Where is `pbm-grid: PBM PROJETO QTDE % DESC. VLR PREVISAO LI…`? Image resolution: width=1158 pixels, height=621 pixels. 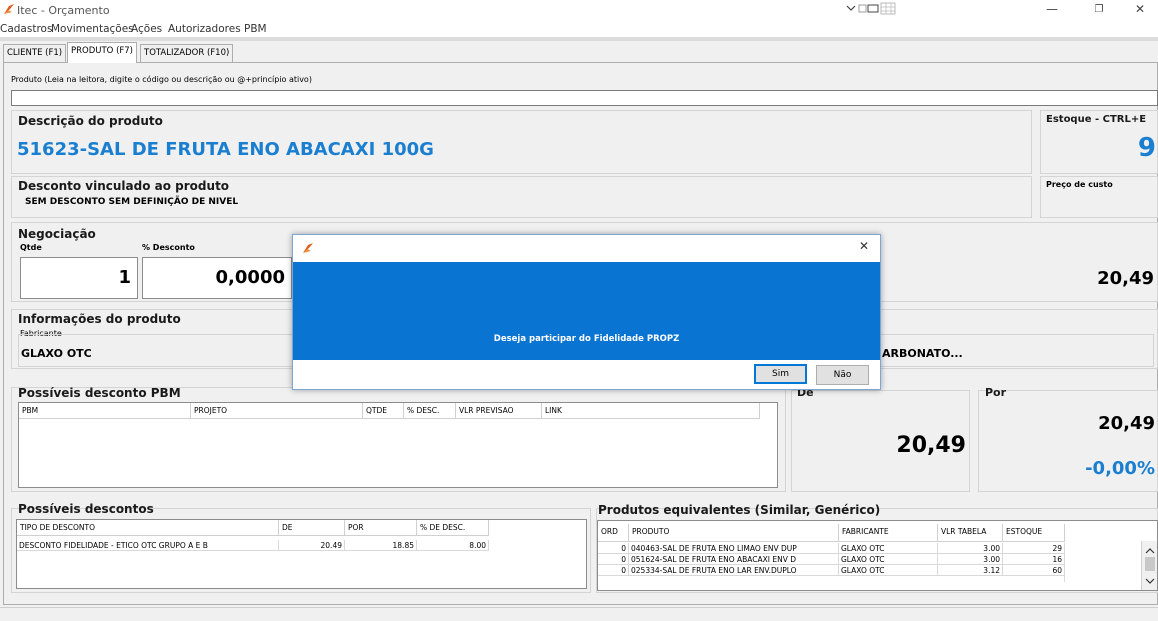
pbm-grid: PBM PROJETO QTDE % DESC. VLR PREVISAO LI… is located at coordinates (398, 445).